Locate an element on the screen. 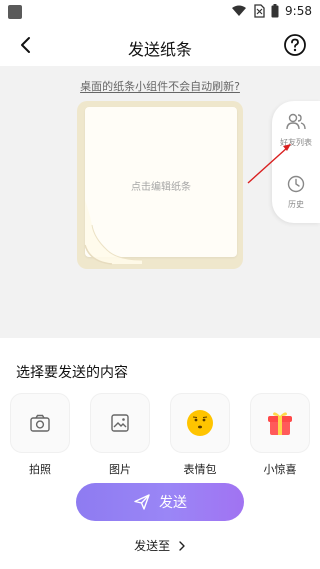 This screenshot has width=320, height=569. section-title: 选择要发送的内容 is located at coordinates (72, 373).